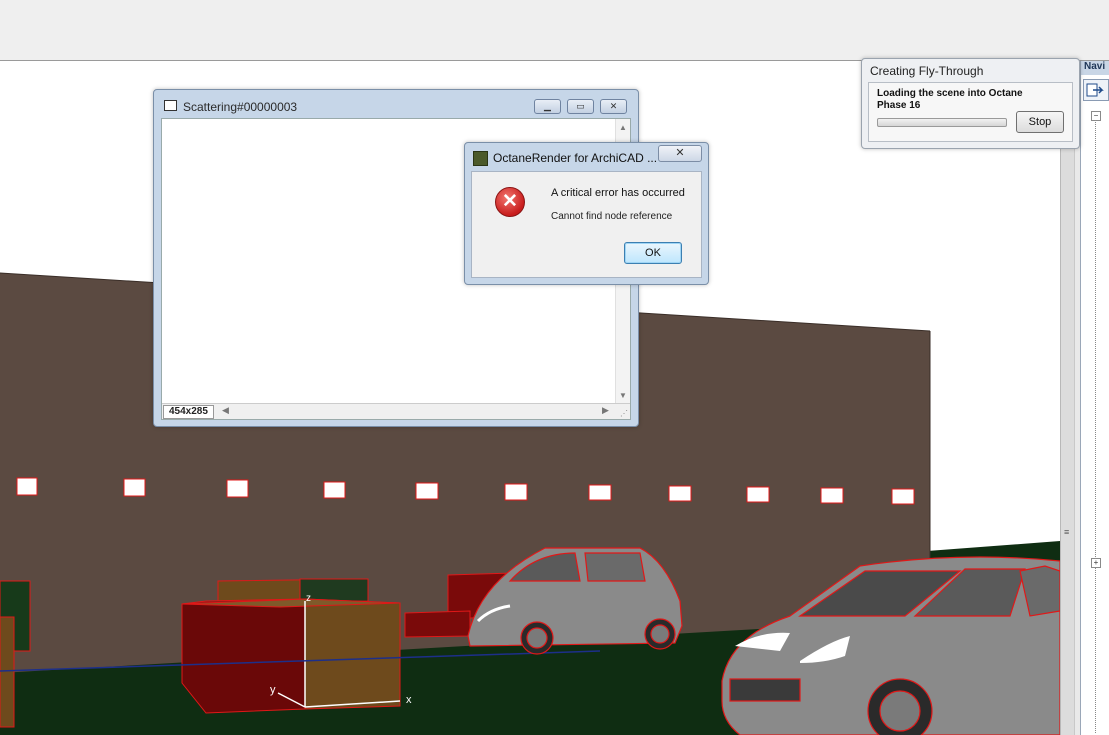  What do you see at coordinates (510, 202) in the screenshot?
I see `error-icon: ✕` at bounding box center [510, 202].